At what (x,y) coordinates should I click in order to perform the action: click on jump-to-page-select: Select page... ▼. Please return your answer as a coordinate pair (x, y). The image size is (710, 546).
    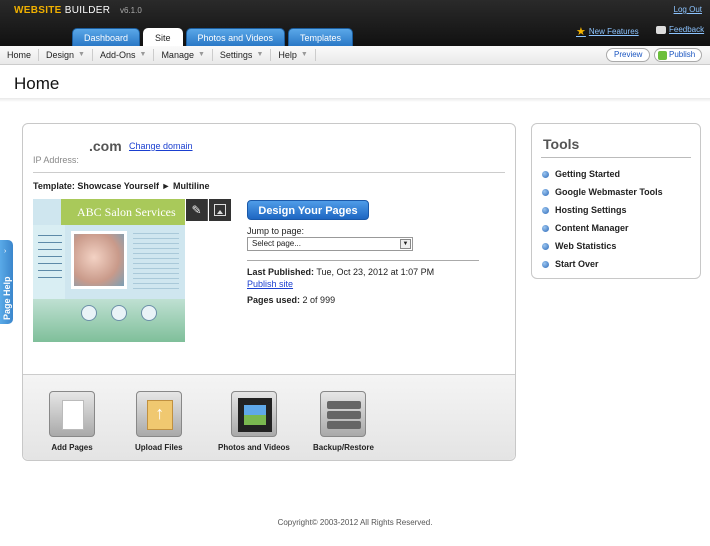
    Looking at the image, I should click on (330, 244).